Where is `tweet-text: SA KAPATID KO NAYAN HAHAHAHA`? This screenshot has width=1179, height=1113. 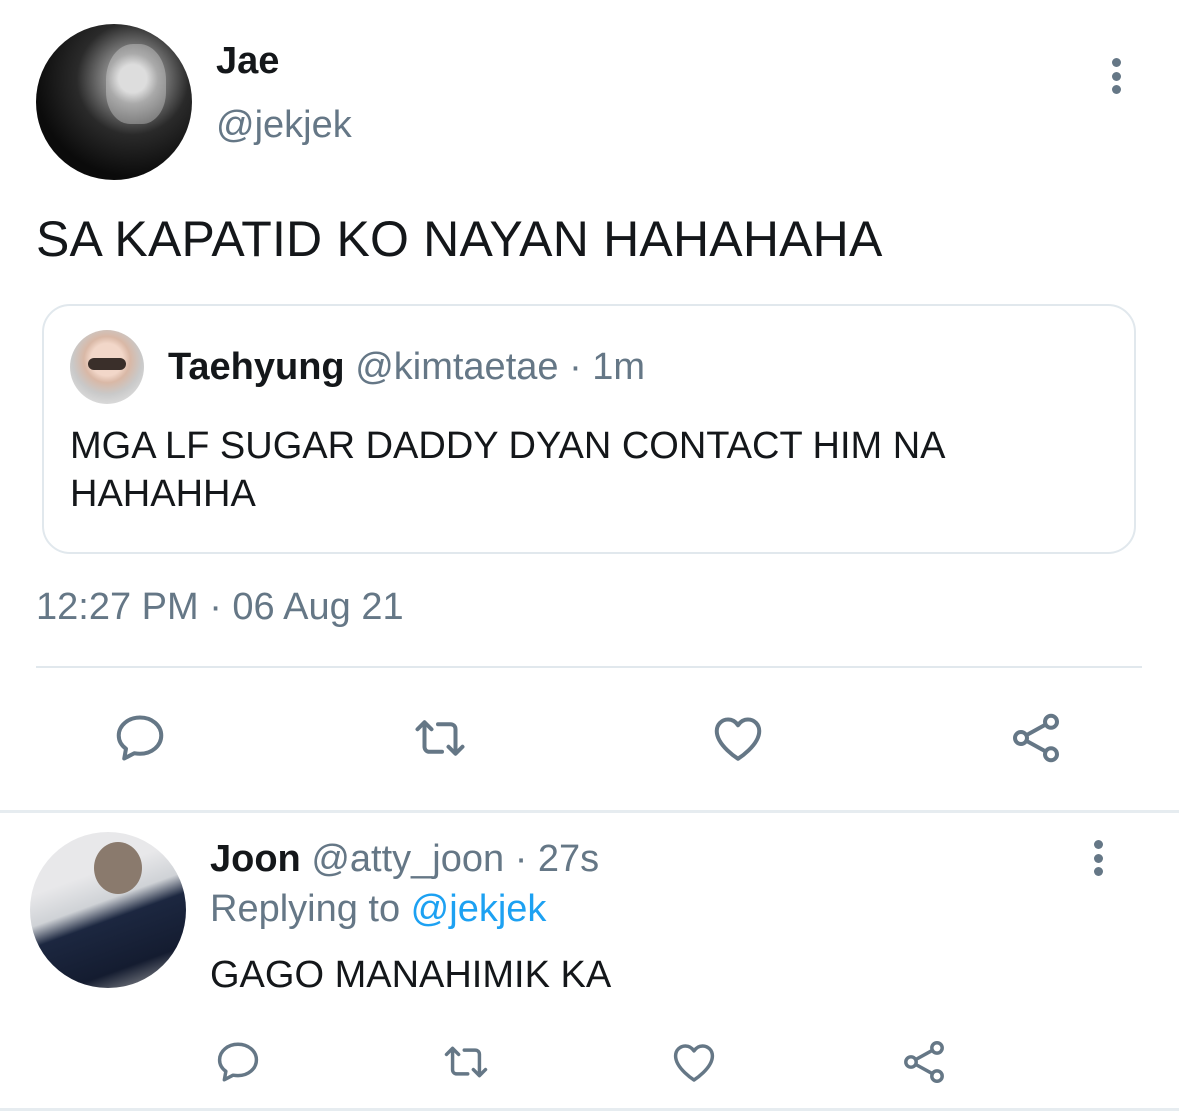
tweet-text: SA KAPATID KO NAYAN HAHAHAHA is located at coordinates (459, 239).